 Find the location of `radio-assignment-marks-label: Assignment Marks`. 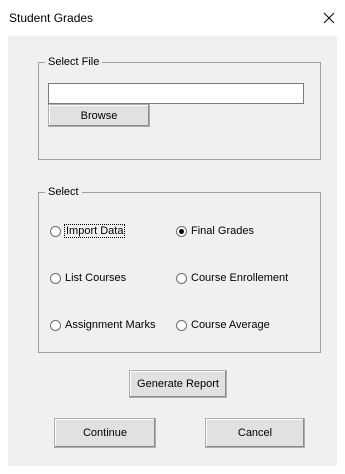

radio-assignment-marks-label: Assignment Marks is located at coordinates (110, 325).